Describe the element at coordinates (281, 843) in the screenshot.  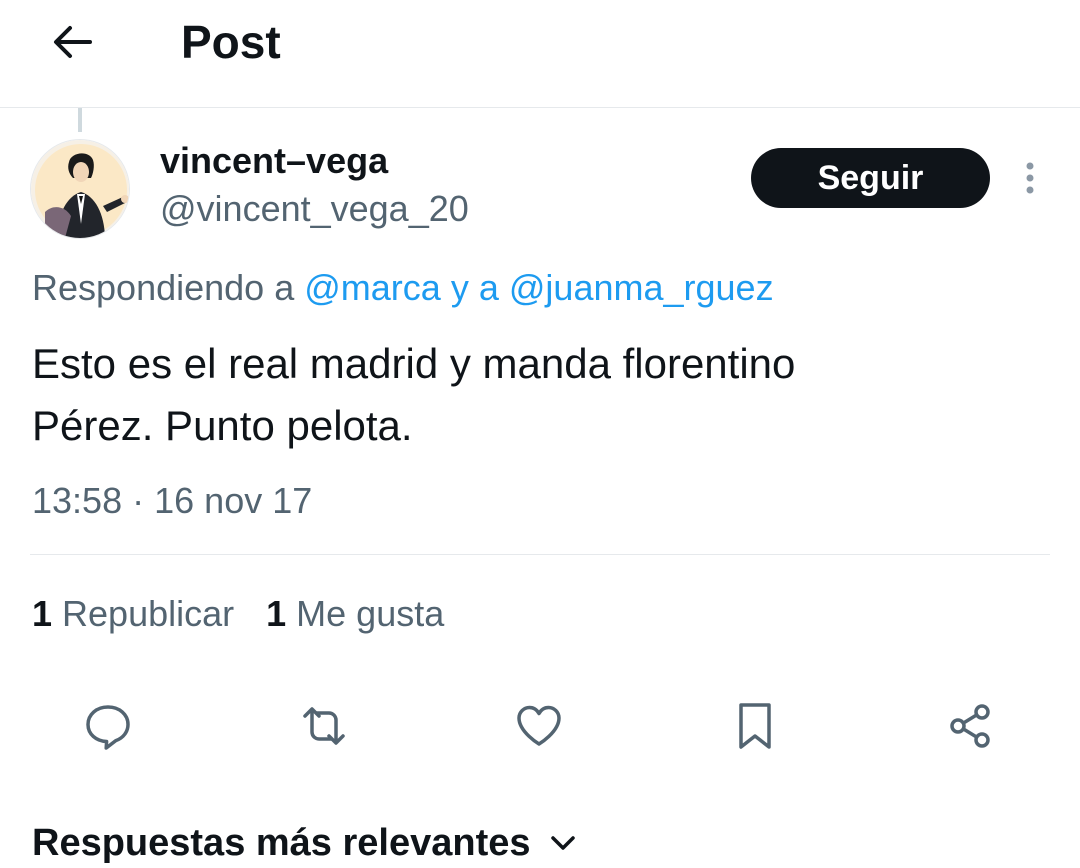
I see `replies-section-title: Respuestas más relevantes` at that location.